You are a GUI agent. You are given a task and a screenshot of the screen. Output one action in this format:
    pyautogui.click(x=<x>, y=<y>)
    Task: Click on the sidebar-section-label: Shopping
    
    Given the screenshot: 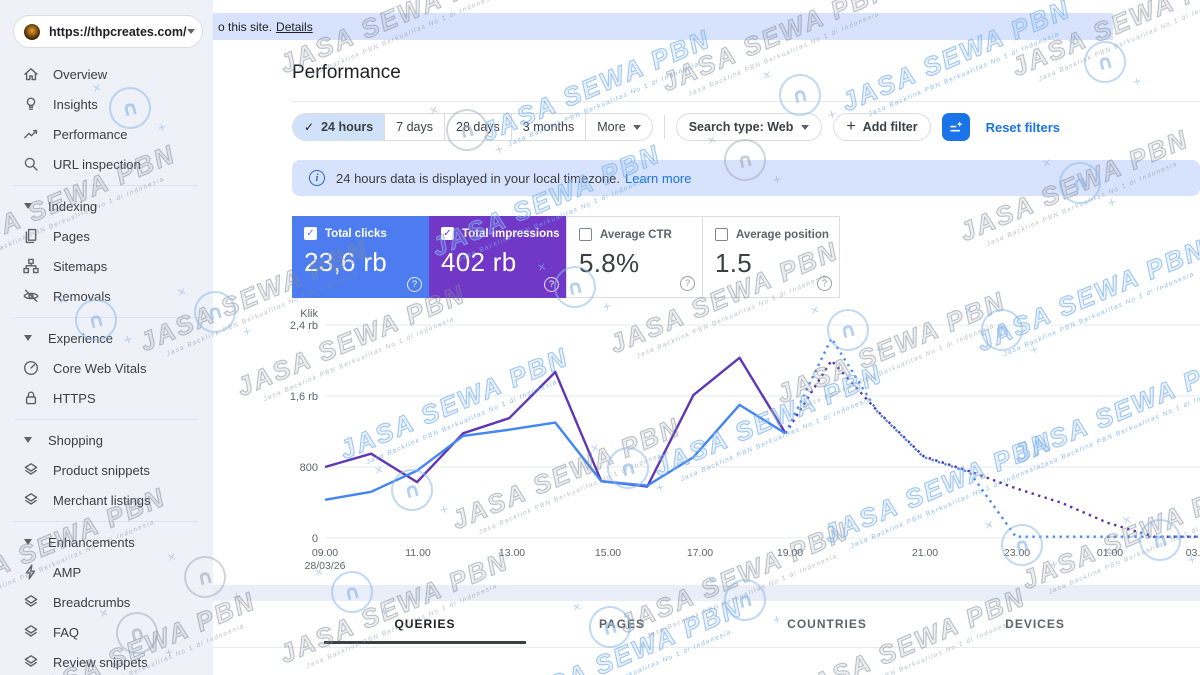 What is the action you would take?
    pyautogui.click(x=75, y=440)
    